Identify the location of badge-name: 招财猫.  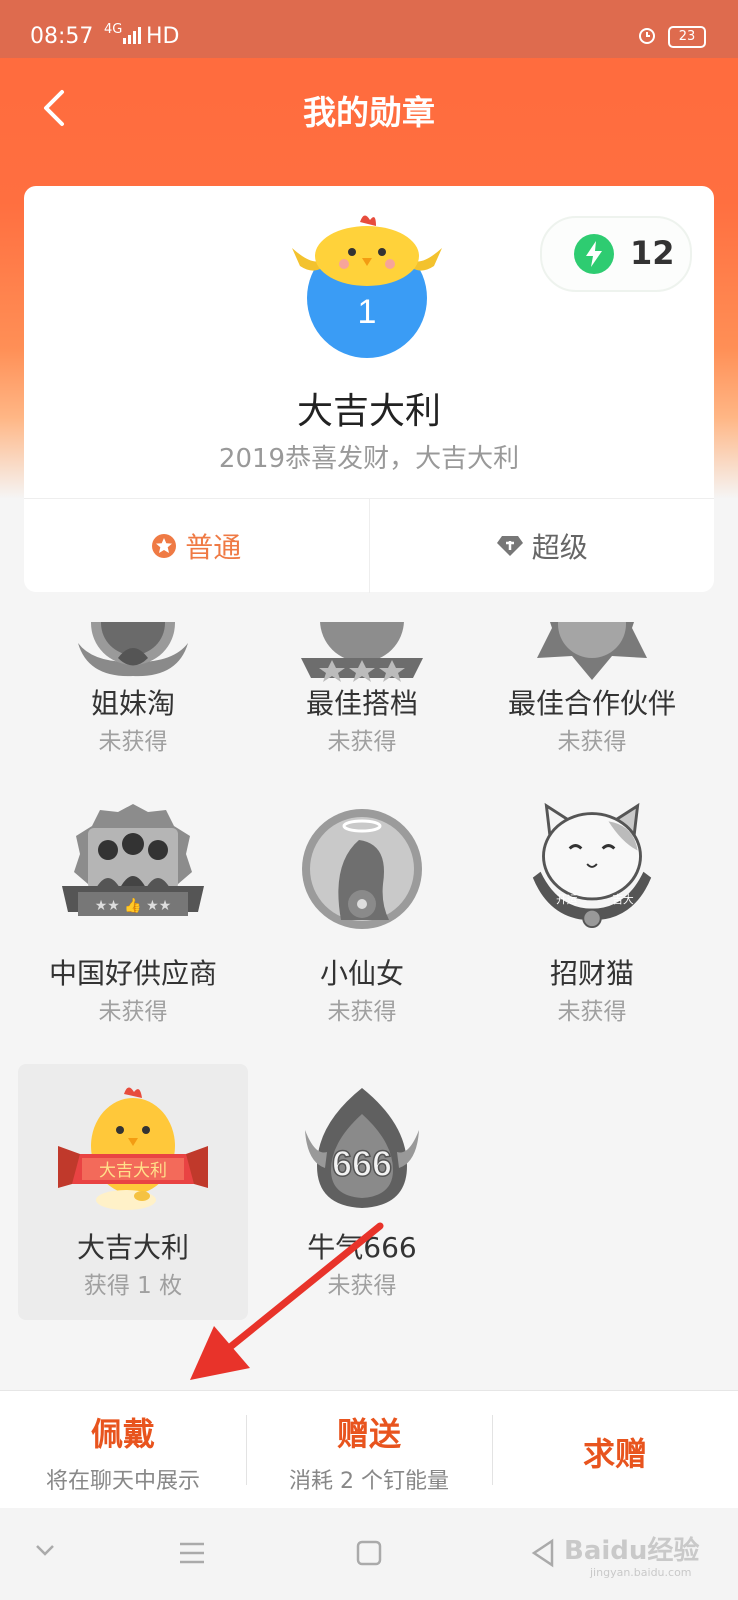
(591, 973).